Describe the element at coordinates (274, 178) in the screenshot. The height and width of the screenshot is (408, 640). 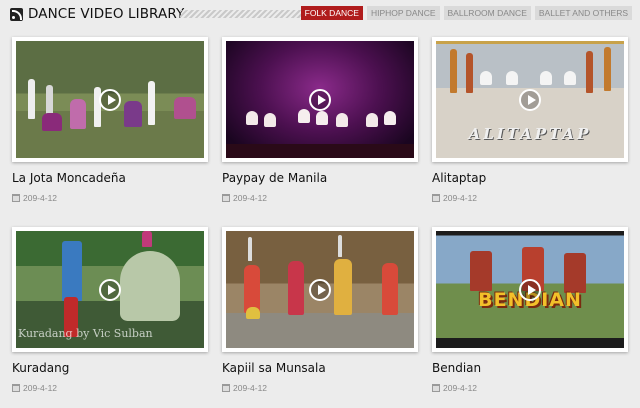
I see `video-title: Paypay de Manila` at that location.